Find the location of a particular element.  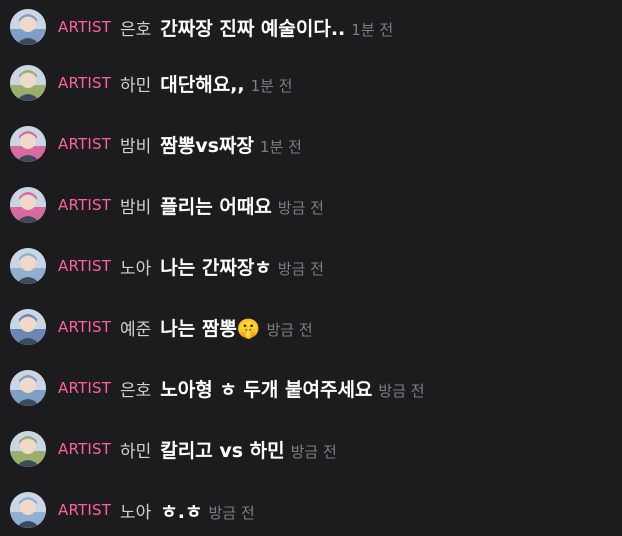

message-text: 짬뽕vs짜장 is located at coordinates (207, 145).